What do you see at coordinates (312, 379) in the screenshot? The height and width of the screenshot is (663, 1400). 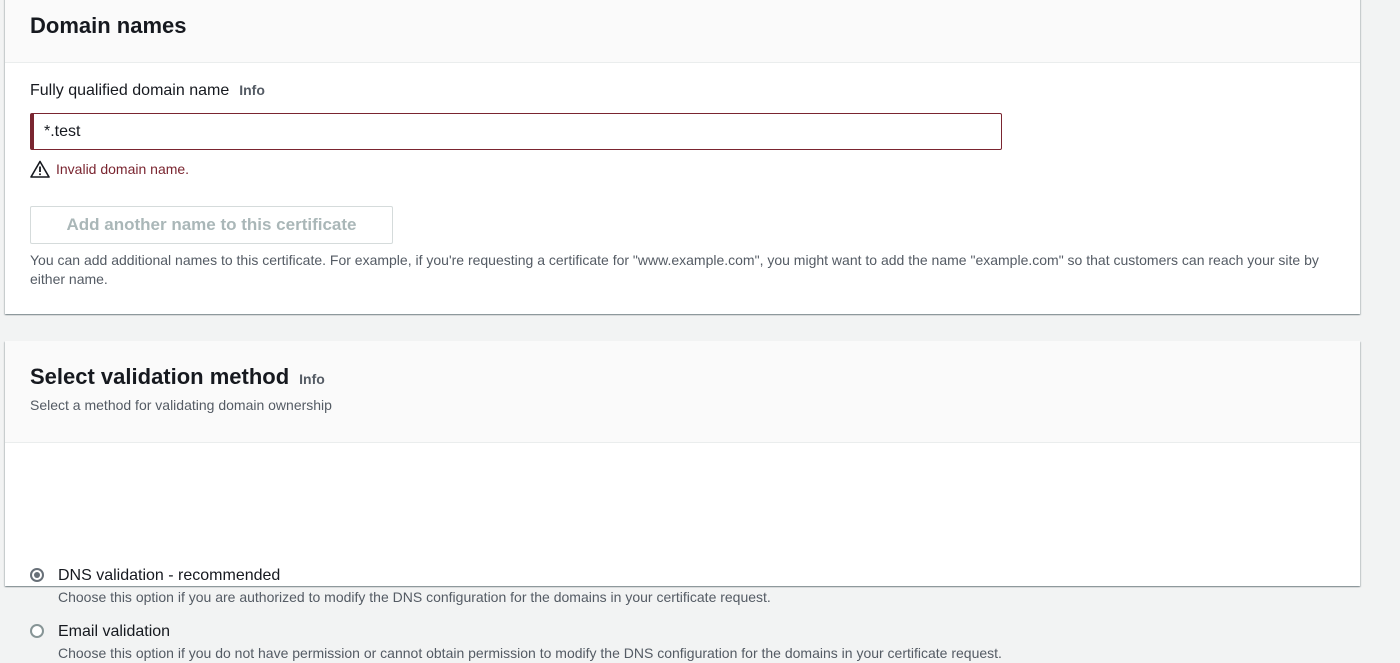 I see `validation-info-link: Info` at bounding box center [312, 379].